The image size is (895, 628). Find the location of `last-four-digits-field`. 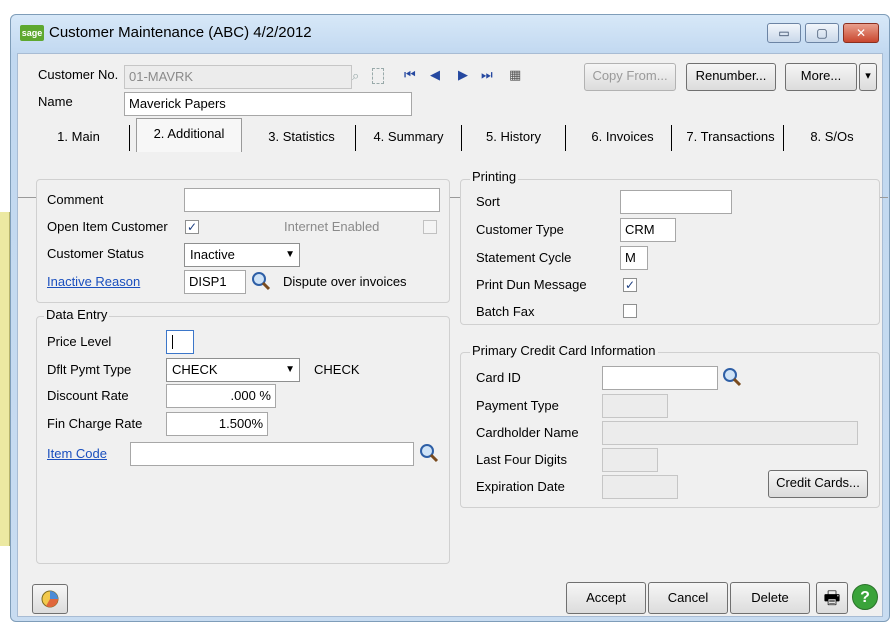

last-four-digits-field is located at coordinates (630, 460).